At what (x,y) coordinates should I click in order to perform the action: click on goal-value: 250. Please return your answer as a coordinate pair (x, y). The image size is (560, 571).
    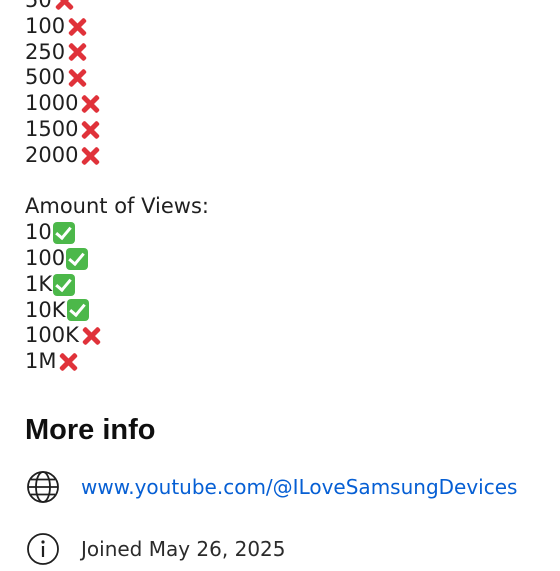
    Looking at the image, I should click on (45, 51).